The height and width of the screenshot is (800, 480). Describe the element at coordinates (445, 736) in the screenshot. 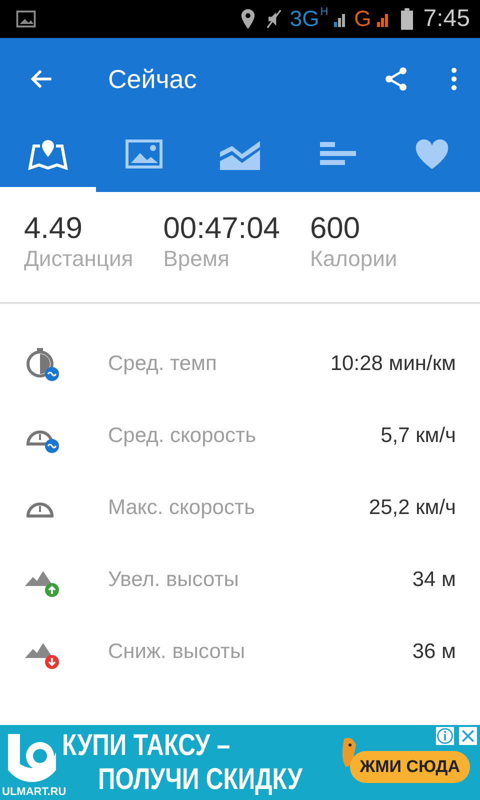

I see `info-icon` at that location.